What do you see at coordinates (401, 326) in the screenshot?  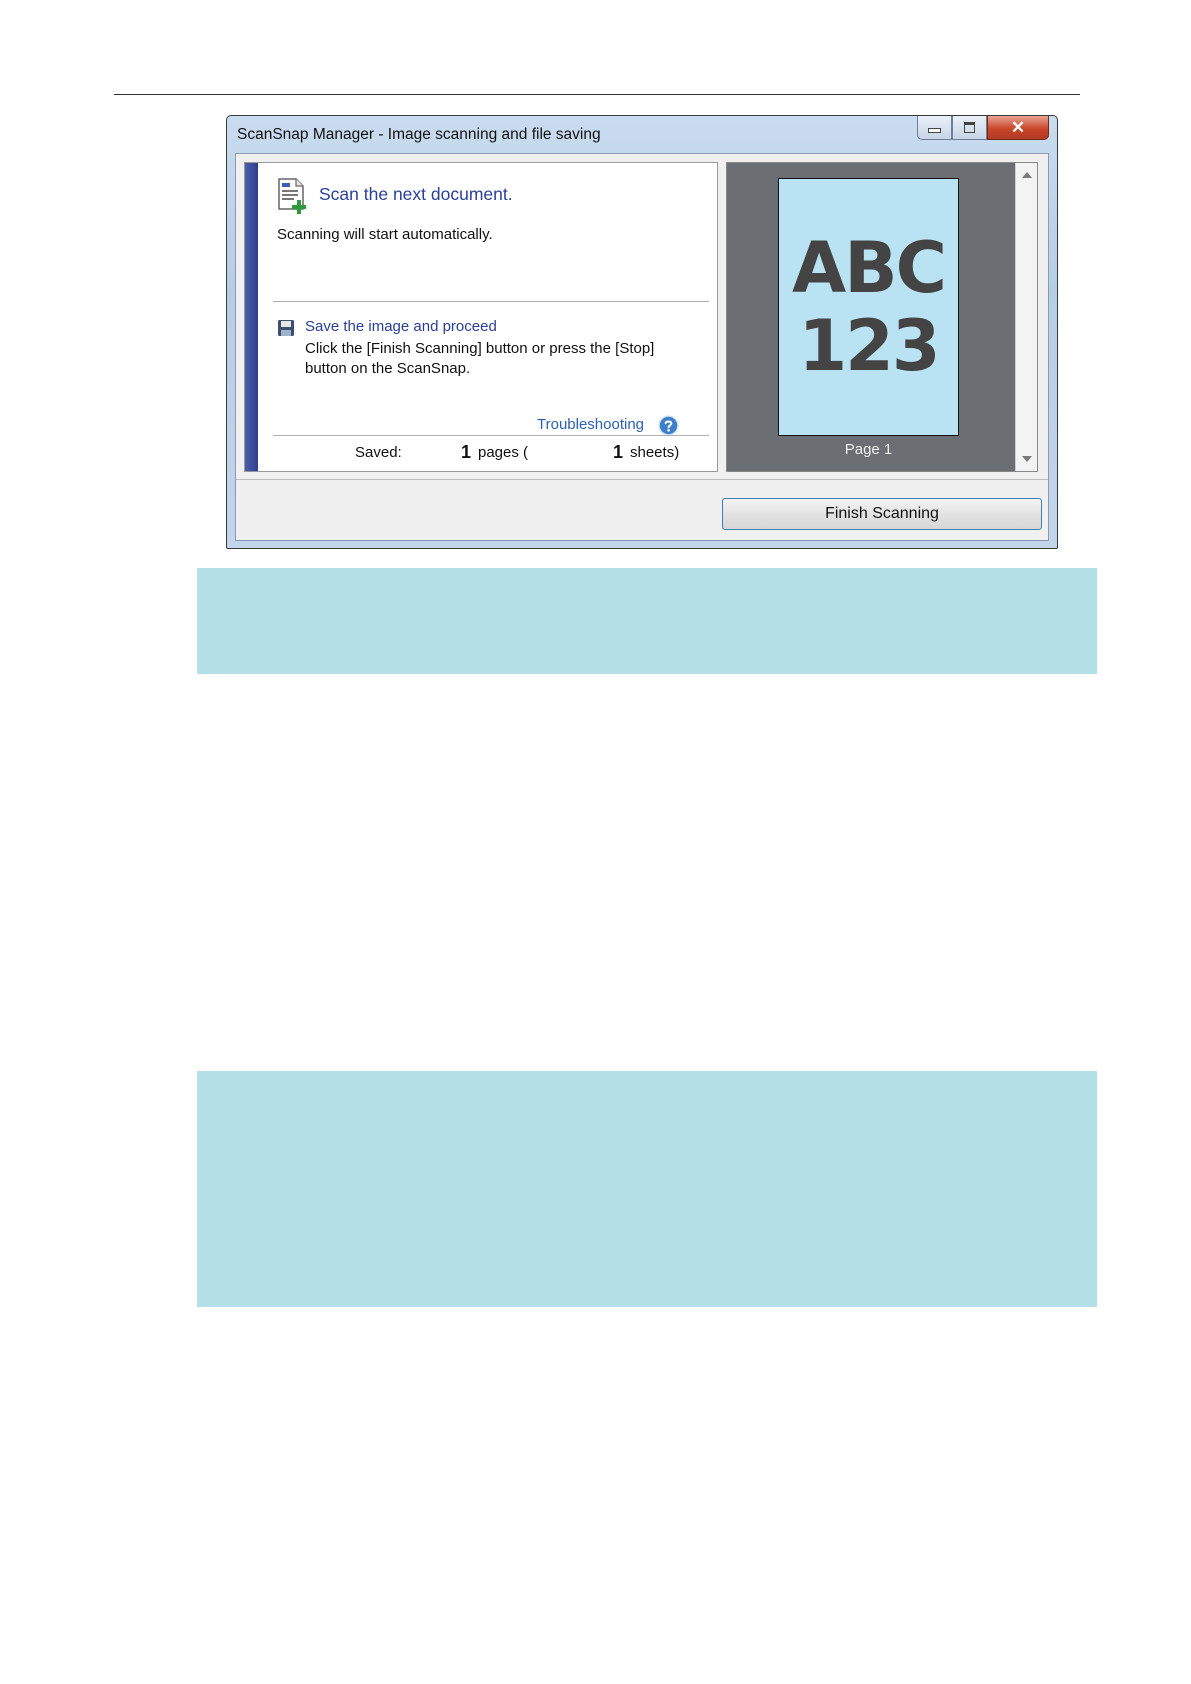 I see `save-and-proceed-link: Save the image and proceed` at bounding box center [401, 326].